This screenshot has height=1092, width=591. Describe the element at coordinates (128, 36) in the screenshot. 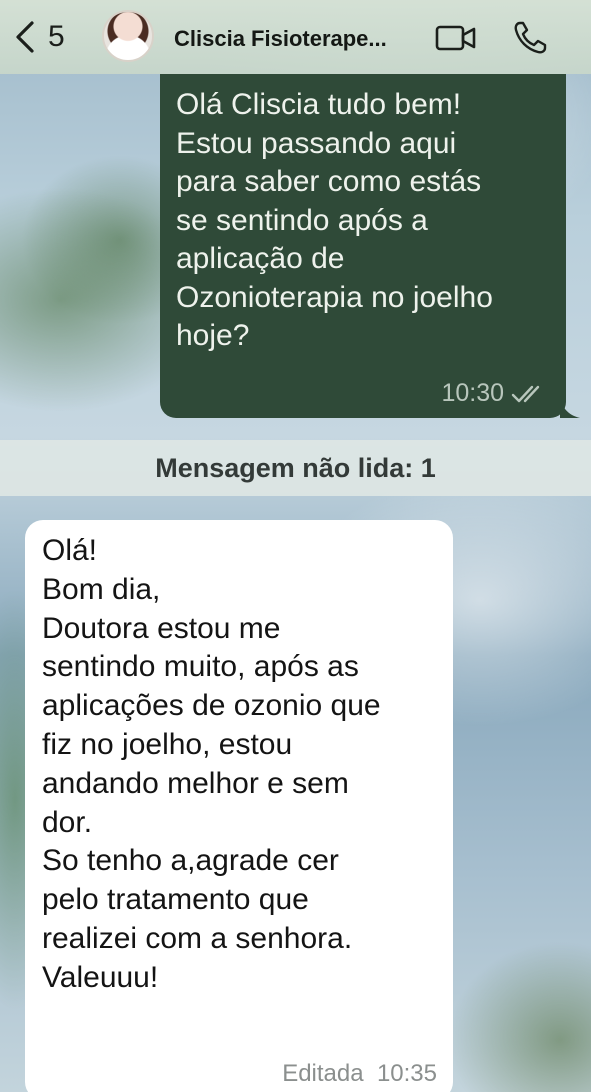

I see `avatar` at that location.